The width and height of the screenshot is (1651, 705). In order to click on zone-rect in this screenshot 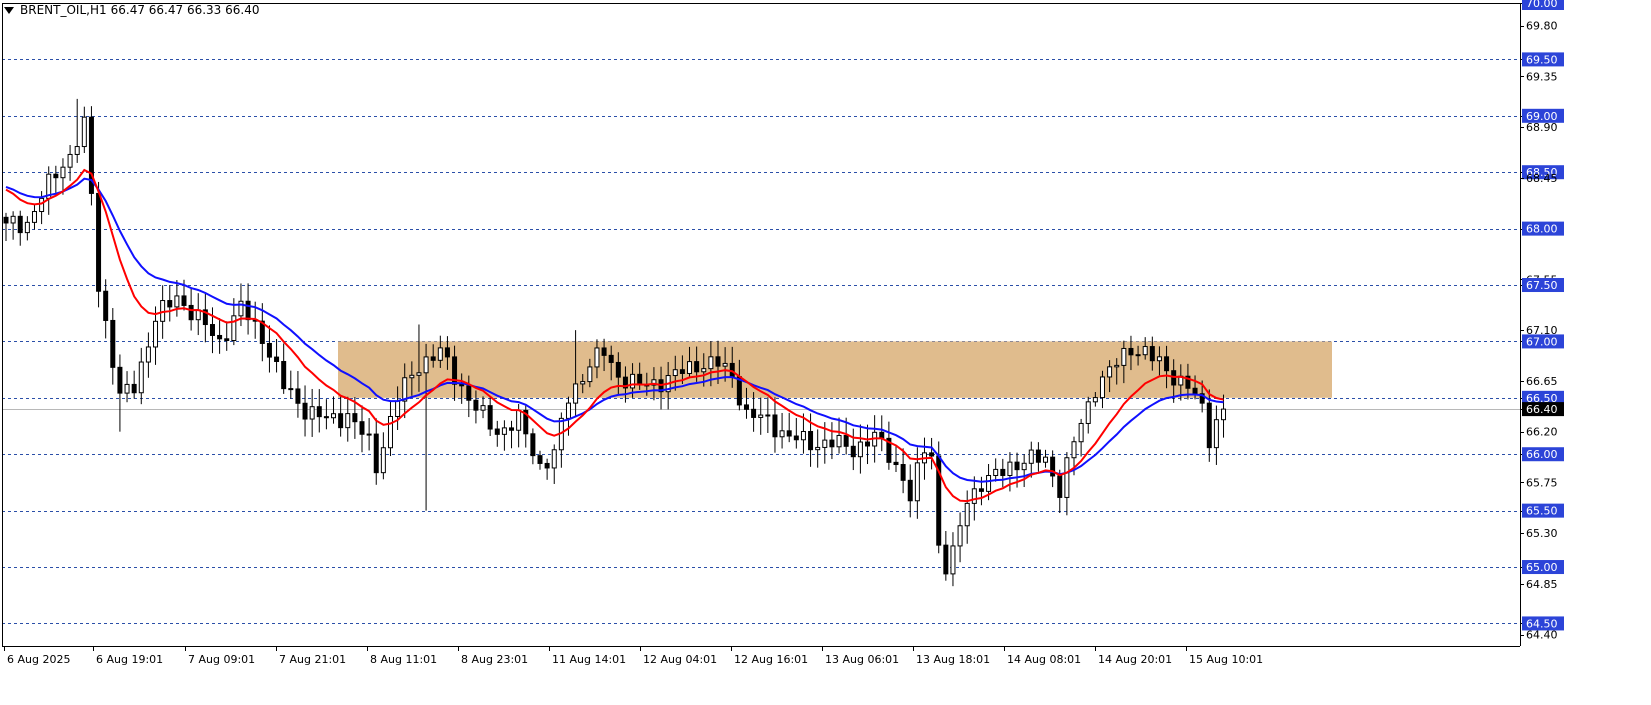, I will do `click(835, 369)`.